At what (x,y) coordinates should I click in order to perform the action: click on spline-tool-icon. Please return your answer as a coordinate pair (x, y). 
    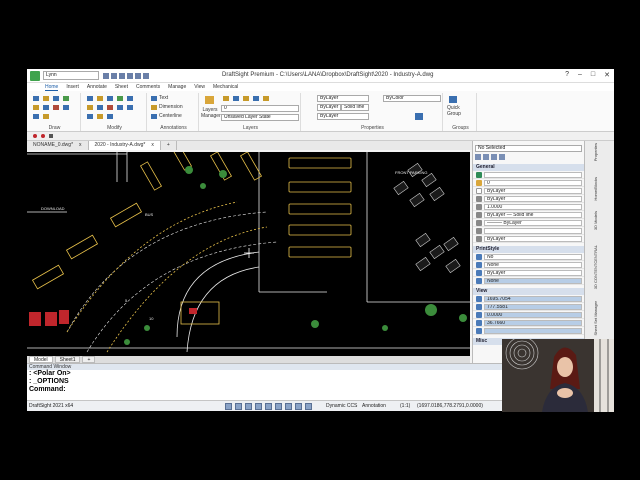
    Looking at the image, I should click on (46, 107).